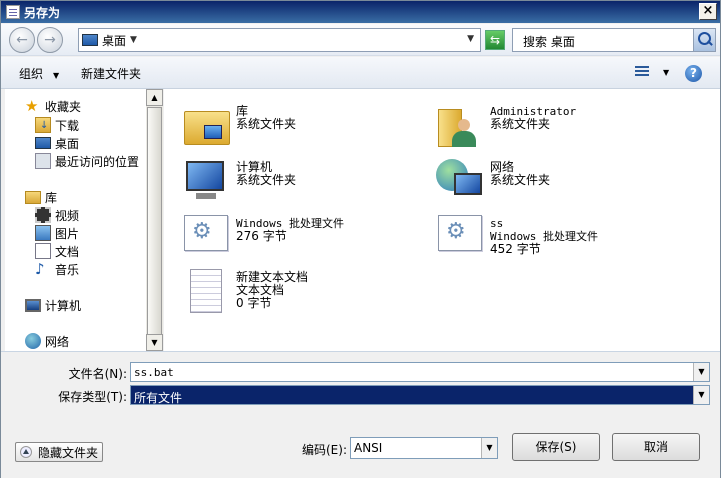  I want to click on help-icon: ?, so click(693, 73).